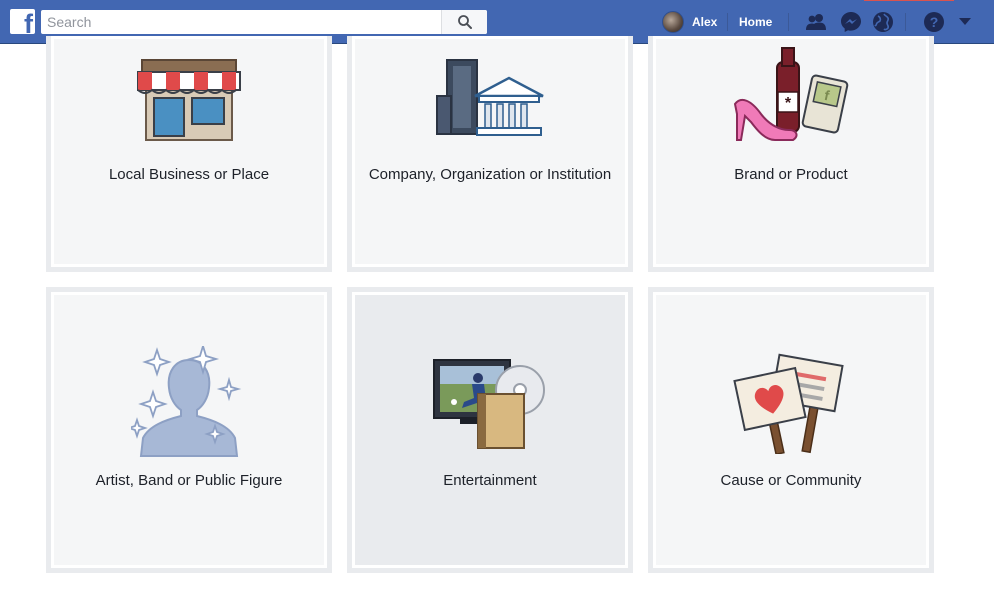 The image size is (994, 595). I want to click on search-input, so click(241, 22).